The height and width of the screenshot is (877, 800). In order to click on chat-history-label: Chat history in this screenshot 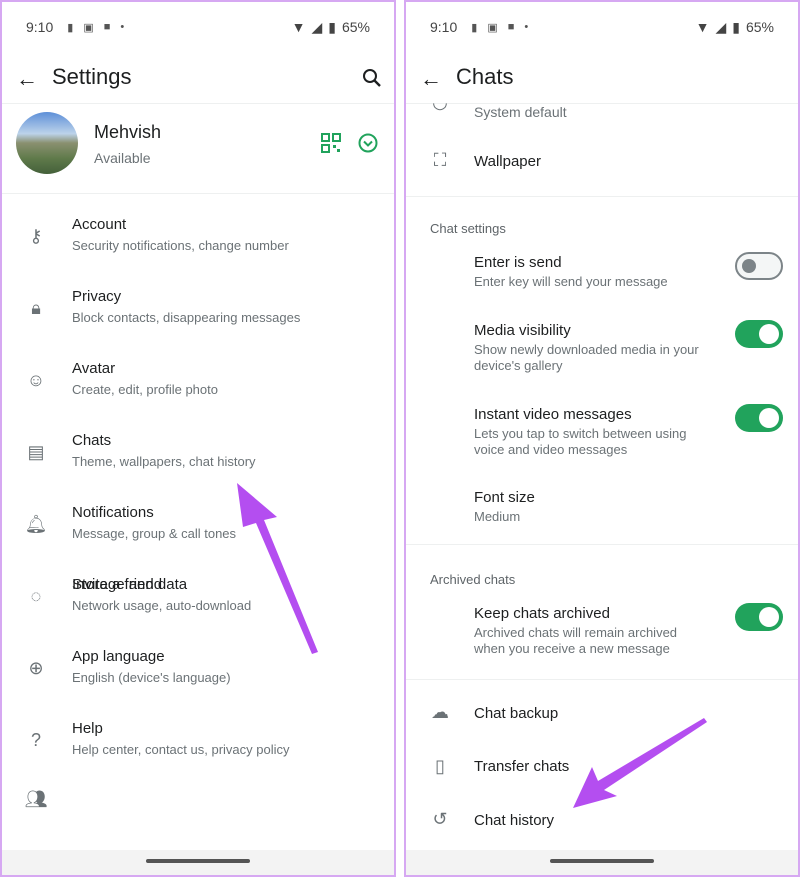, I will do `click(514, 820)`.